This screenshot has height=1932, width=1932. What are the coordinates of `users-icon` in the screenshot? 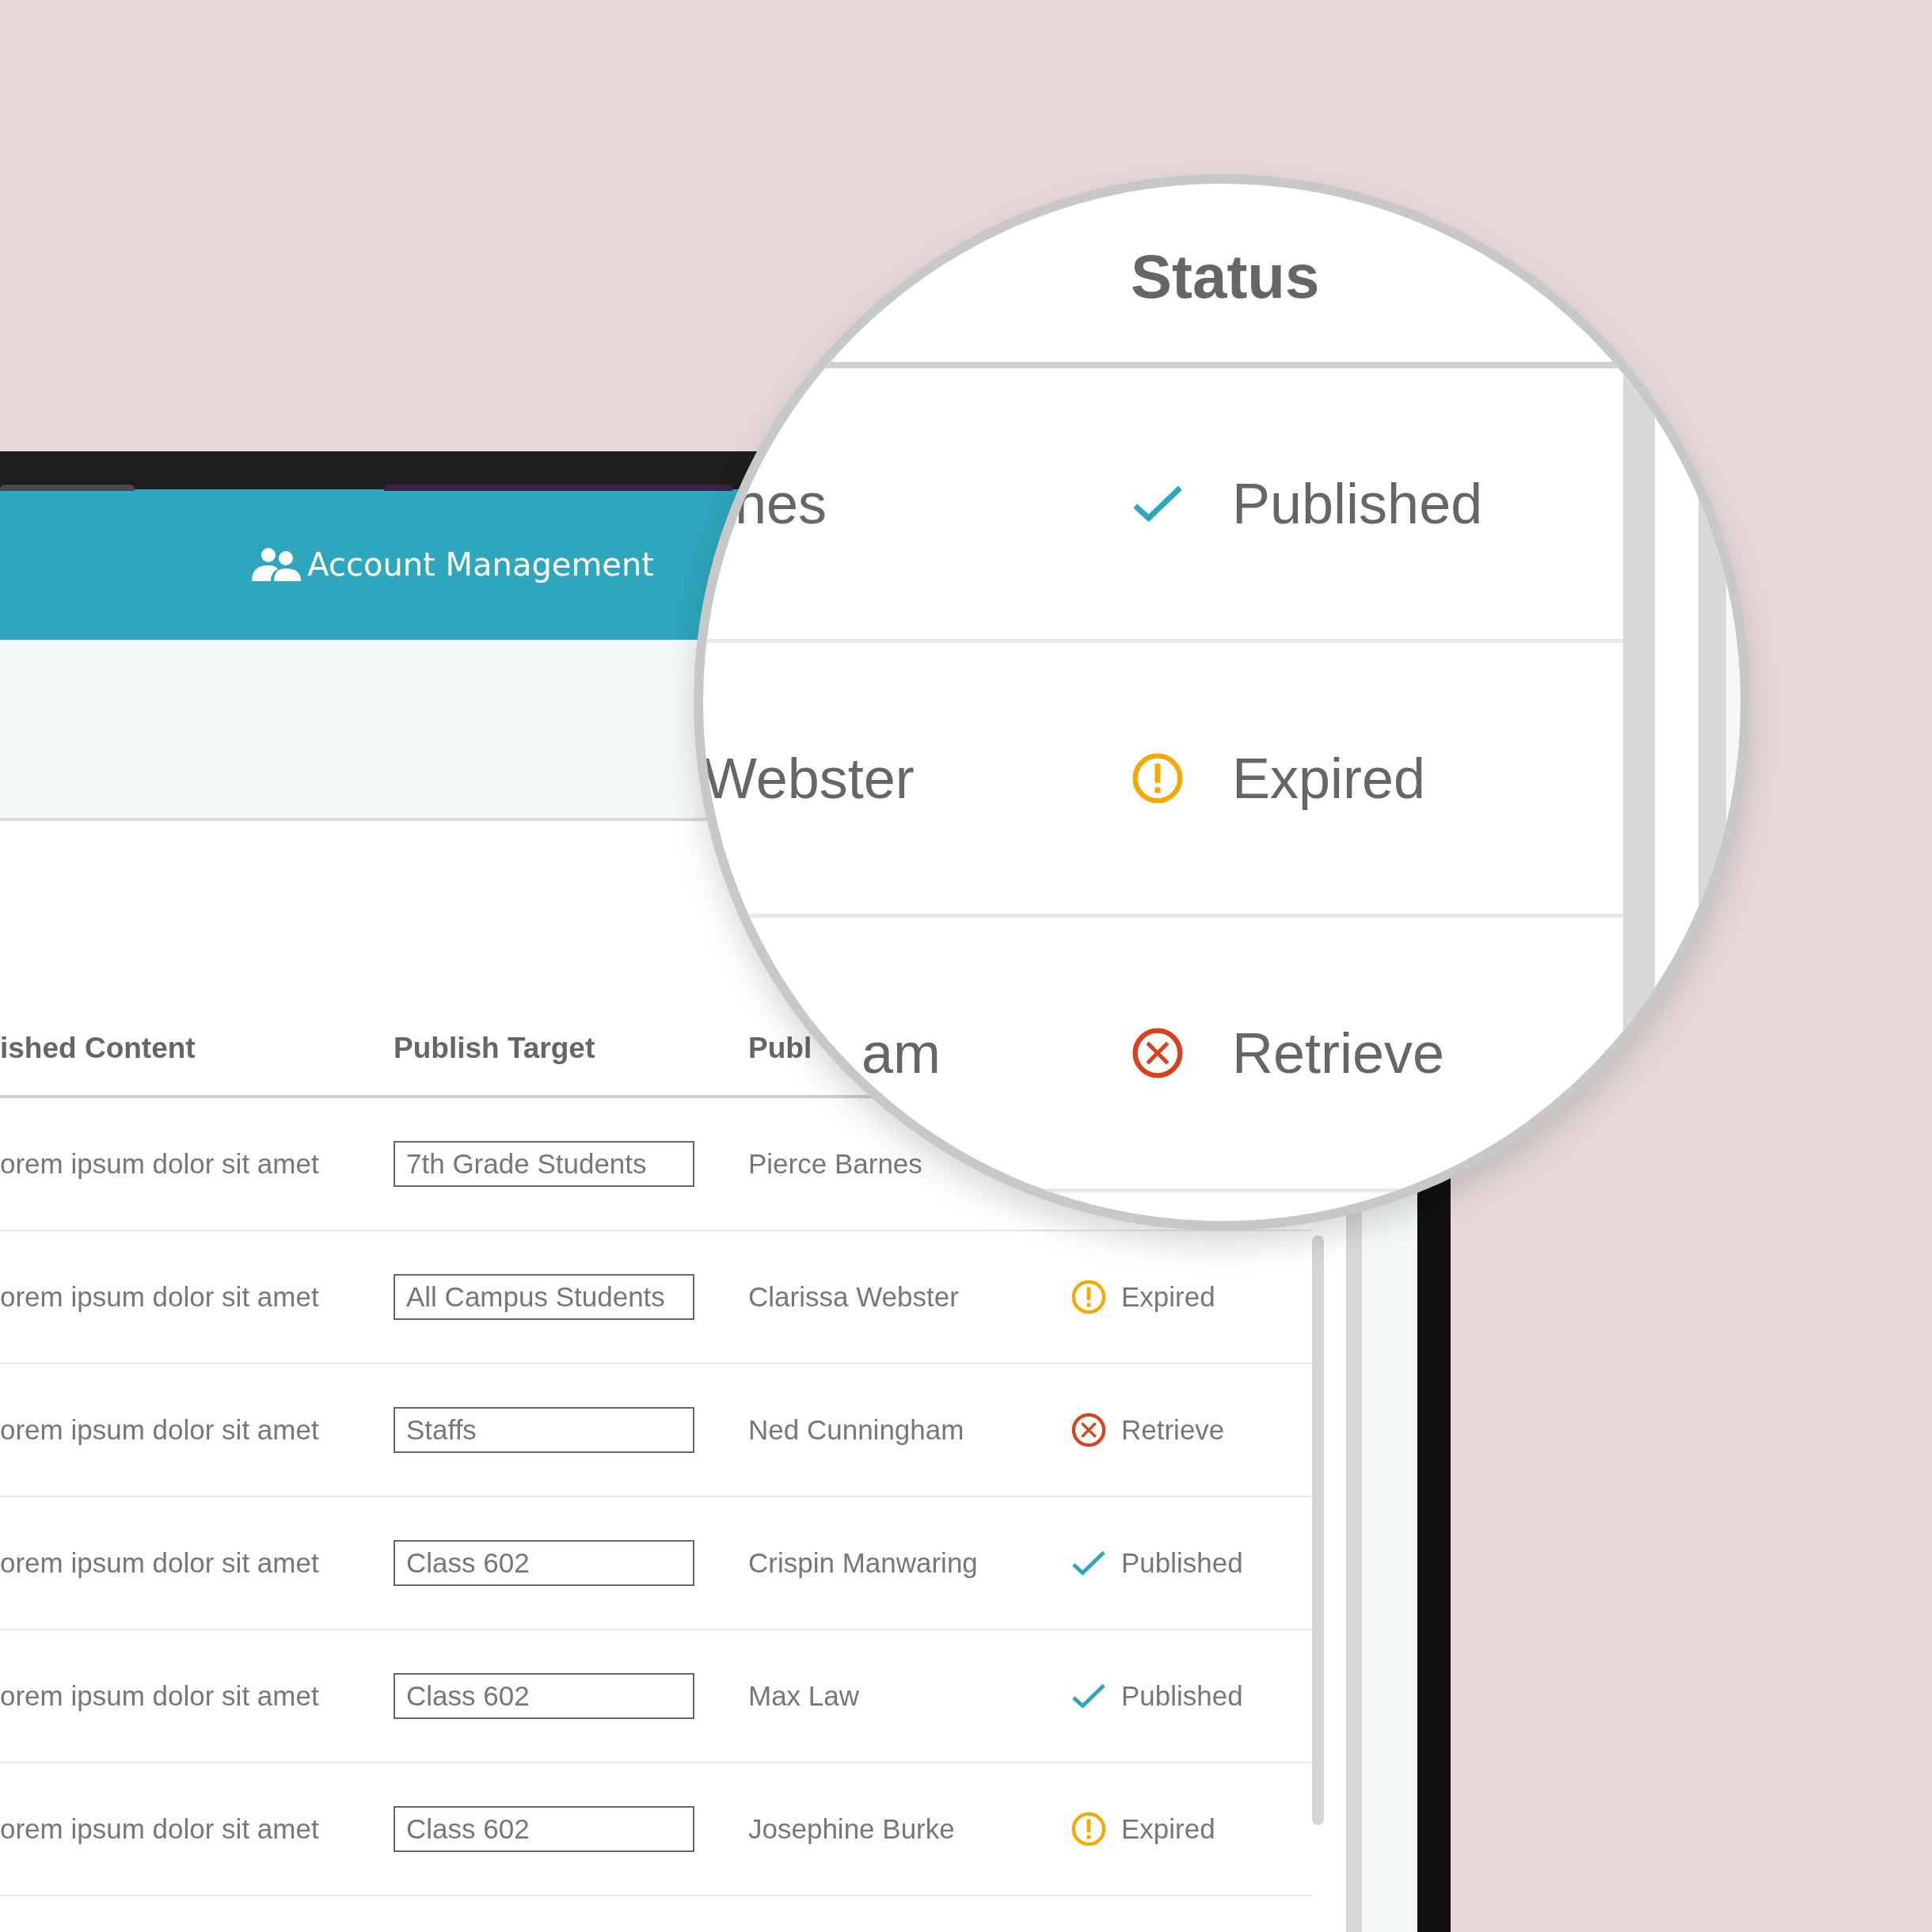 It's located at (277, 565).